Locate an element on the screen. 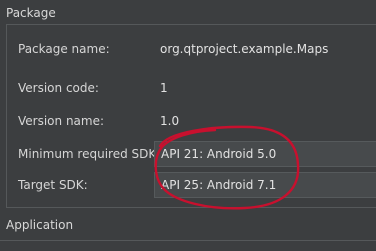 Image resolution: width=376 pixels, height=251 pixels. target-sdk-combobox: API 25: Android 7.1 is located at coordinates (265, 185).